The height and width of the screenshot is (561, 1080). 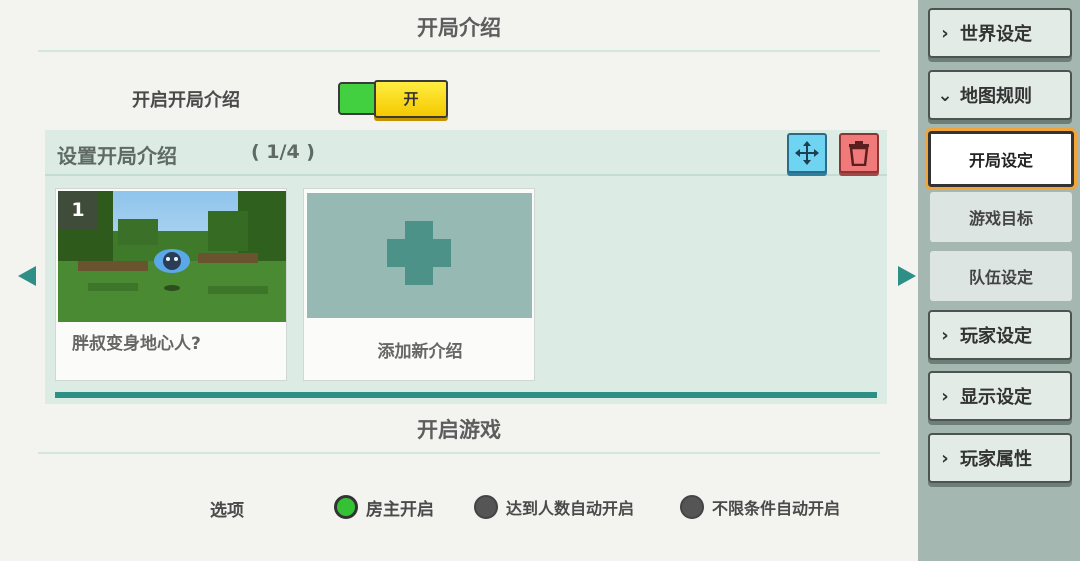 I want to click on intro-section-title: 开局介绍, so click(x=459, y=28).